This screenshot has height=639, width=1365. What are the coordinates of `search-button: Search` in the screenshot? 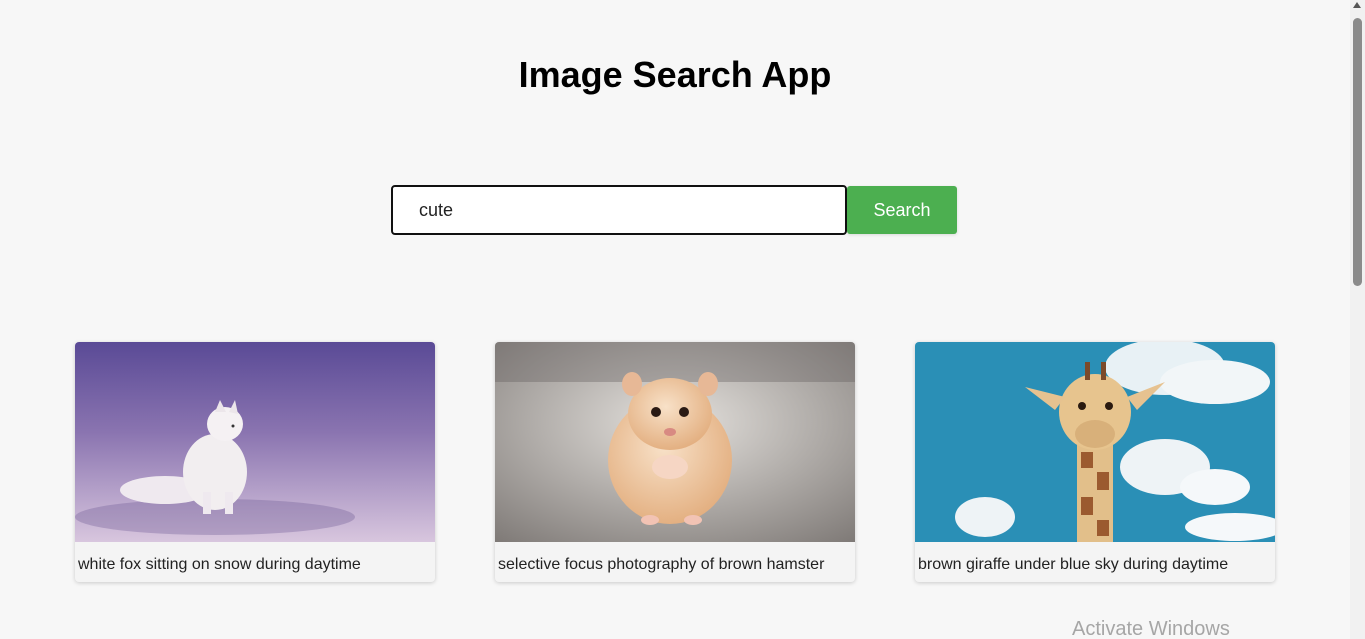 It's located at (902, 210).